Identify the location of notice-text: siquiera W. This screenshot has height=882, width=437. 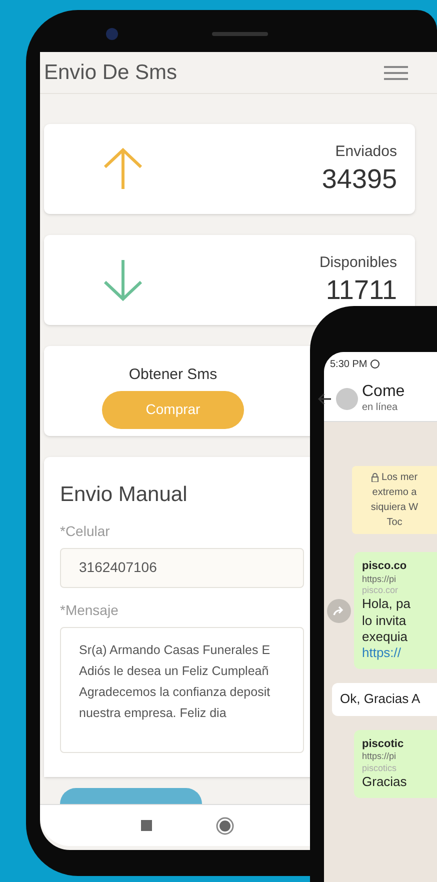
(394, 508).